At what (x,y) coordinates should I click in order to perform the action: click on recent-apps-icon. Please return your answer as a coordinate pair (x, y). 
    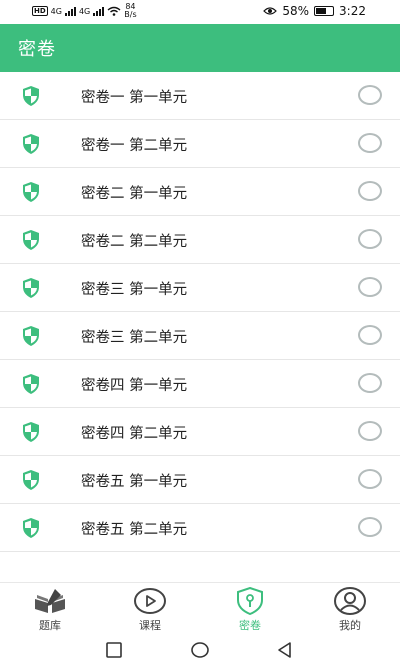
    Looking at the image, I should click on (114, 650).